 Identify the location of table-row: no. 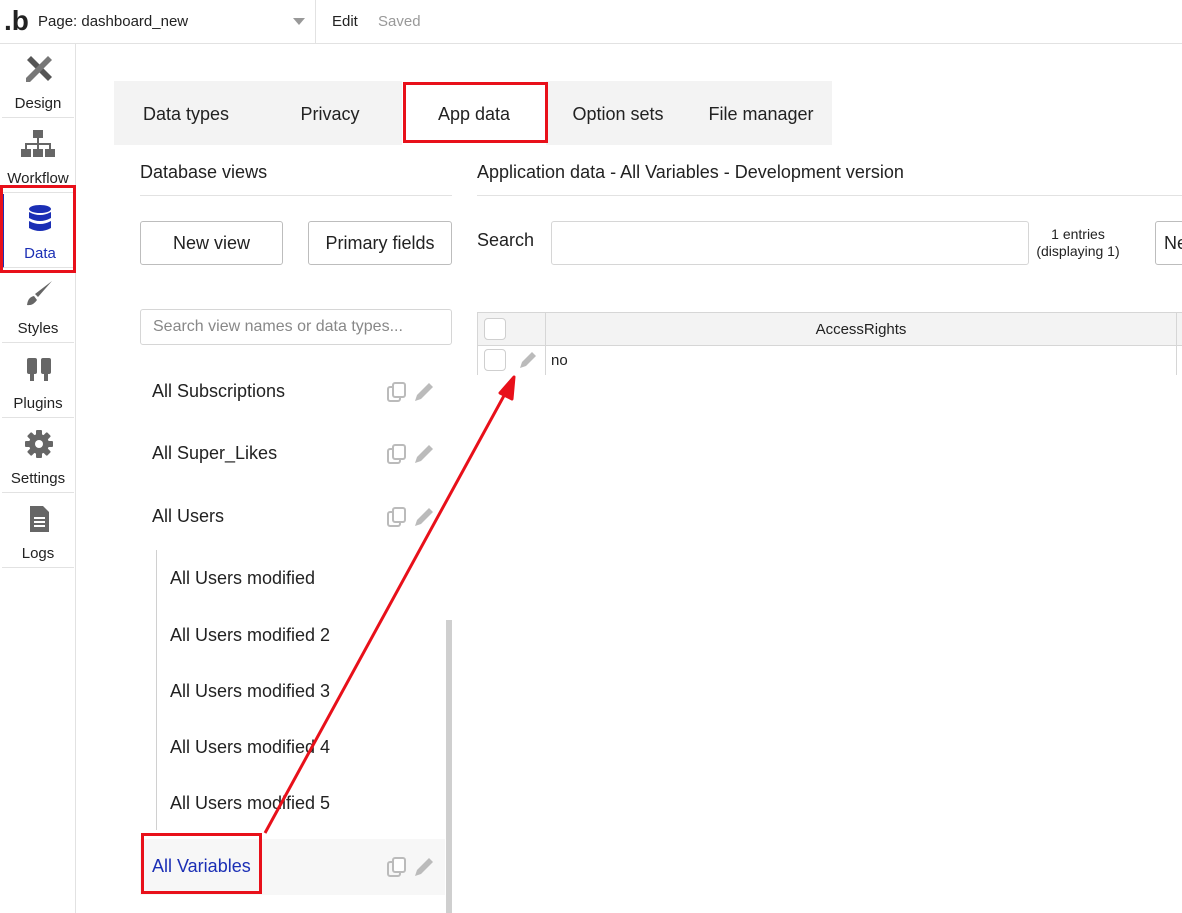
(830, 360).